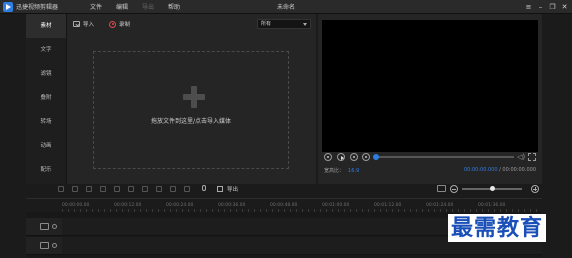 This screenshot has width=572, height=258. Describe the element at coordinates (174, 6) in the screenshot. I see `menu-help: 帮助` at that location.